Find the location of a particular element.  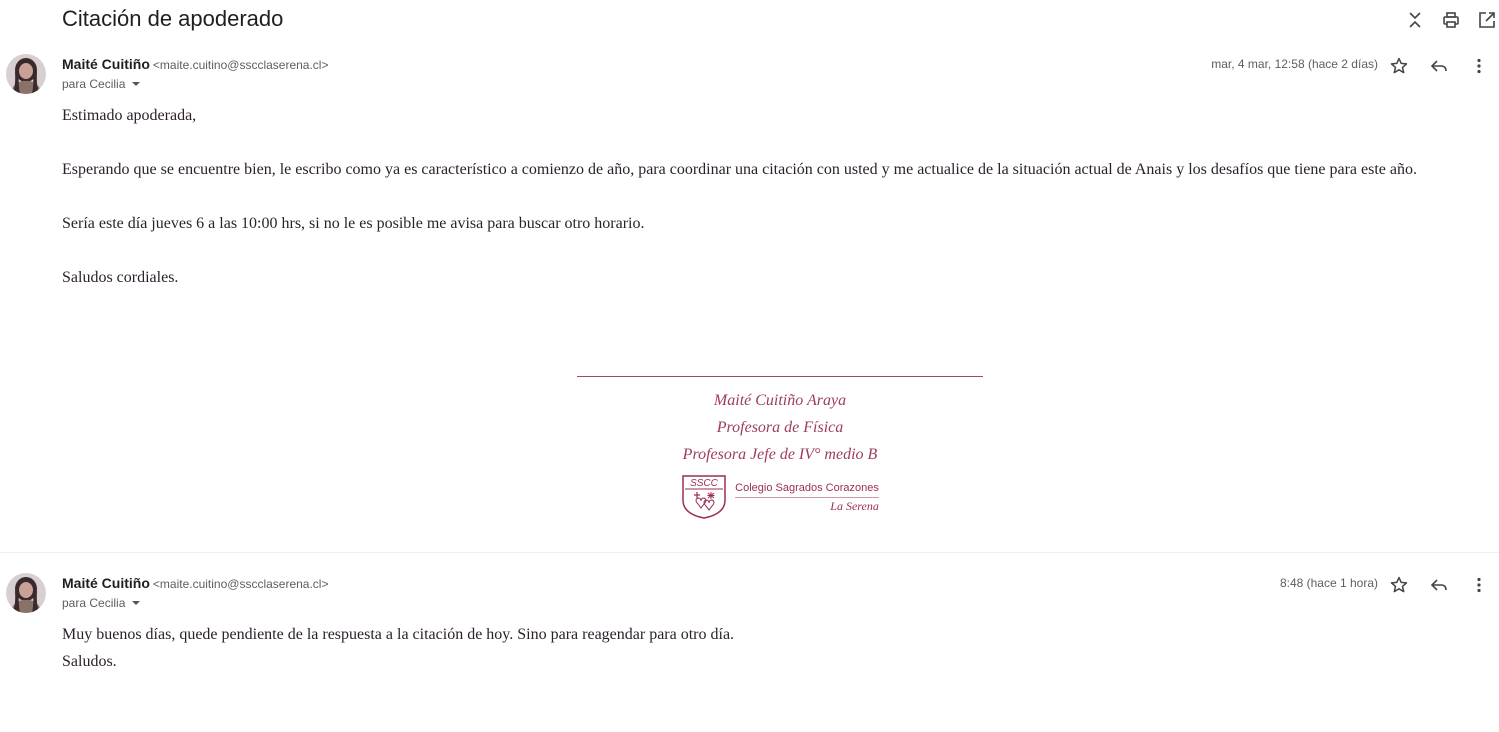

message-divider is located at coordinates (749, 552).